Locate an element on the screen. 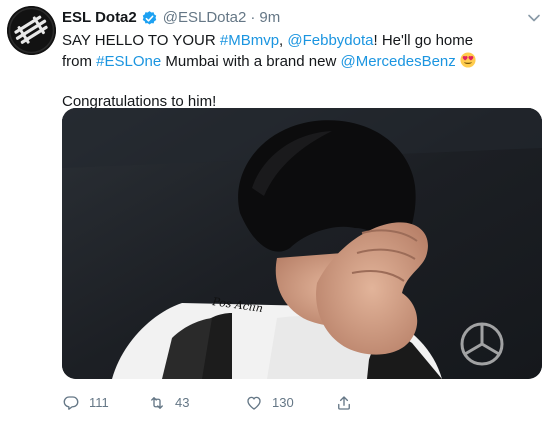 This screenshot has width=550, height=423. timestamp: 9m is located at coordinates (269, 18).